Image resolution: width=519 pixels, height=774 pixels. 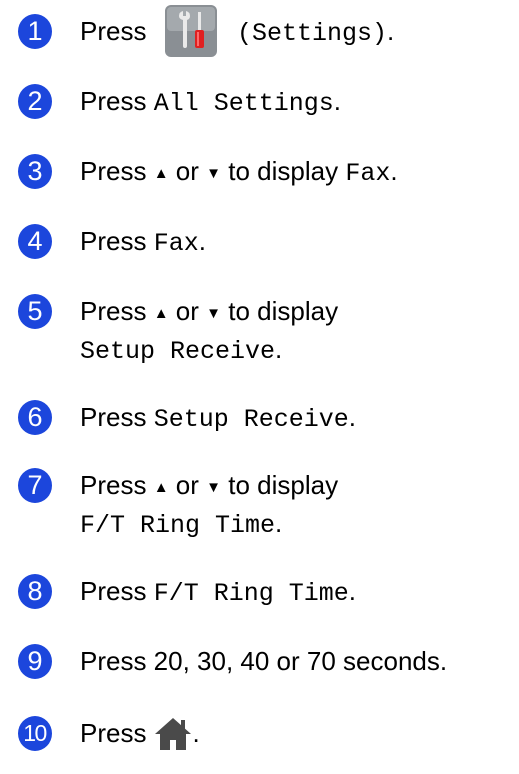 What do you see at coordinates (35, 171) in the screenshot?
I see `step-number: 3` at bounding box center [35, 171].